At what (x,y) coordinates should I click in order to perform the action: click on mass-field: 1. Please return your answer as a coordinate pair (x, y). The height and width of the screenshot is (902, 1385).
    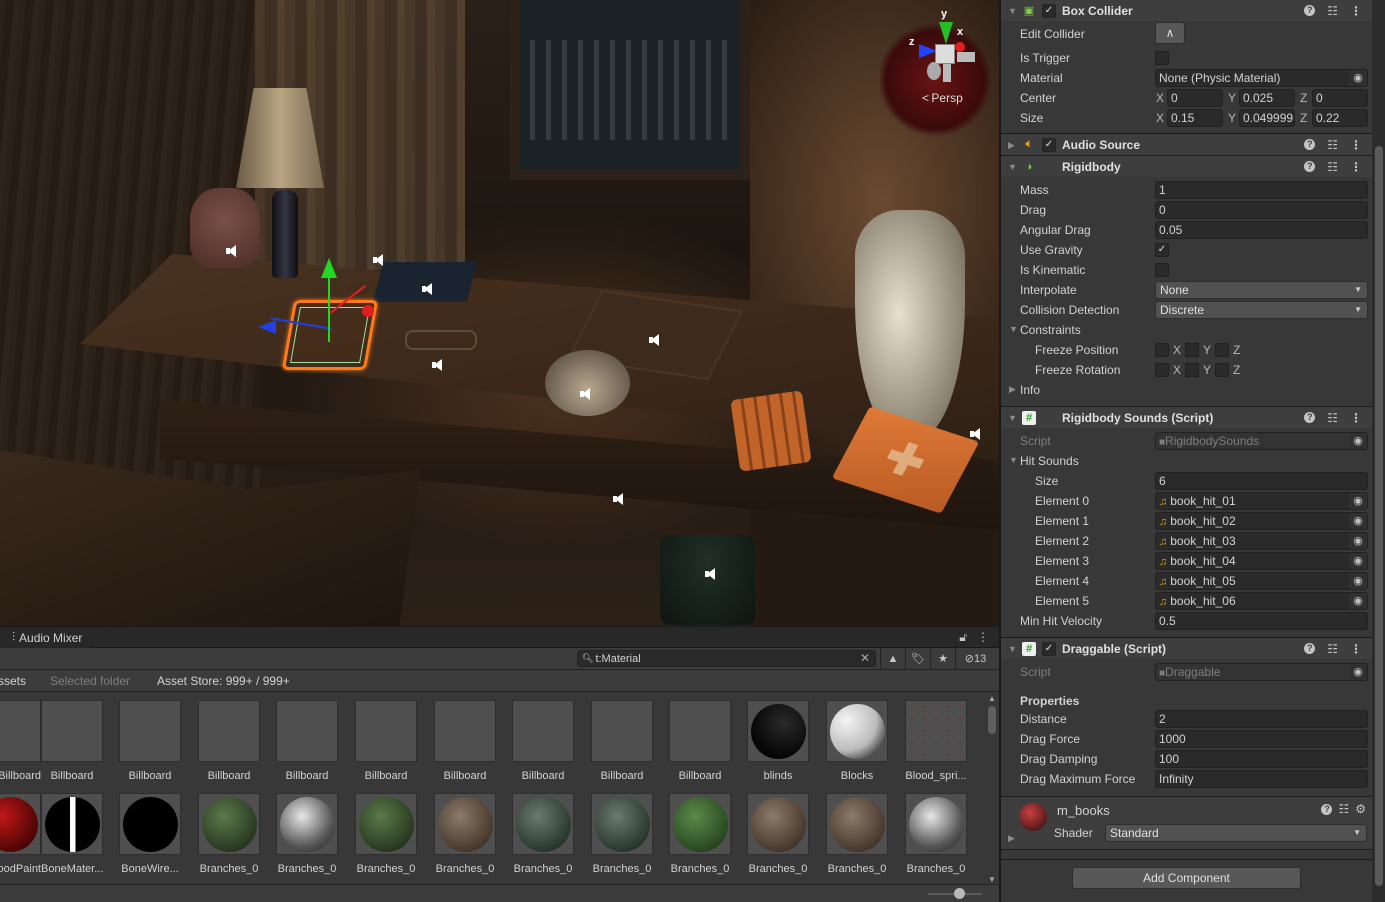
    Looking at the image, I should click on (1261, 190).